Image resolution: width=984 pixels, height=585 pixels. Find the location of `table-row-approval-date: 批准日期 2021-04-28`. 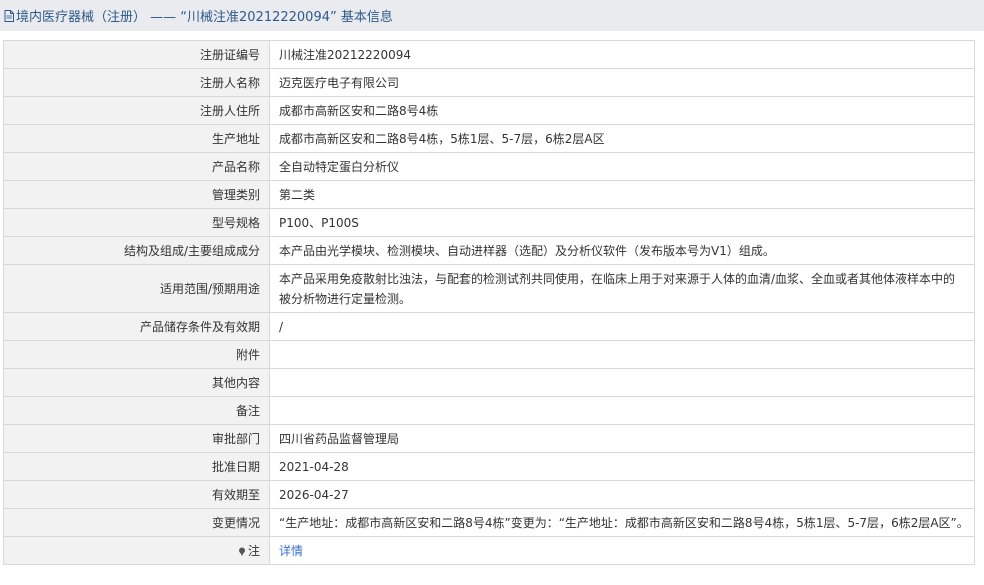

table-row-approval-date: 批准日期 2021-04-28 is located at coordinates (489, 466).